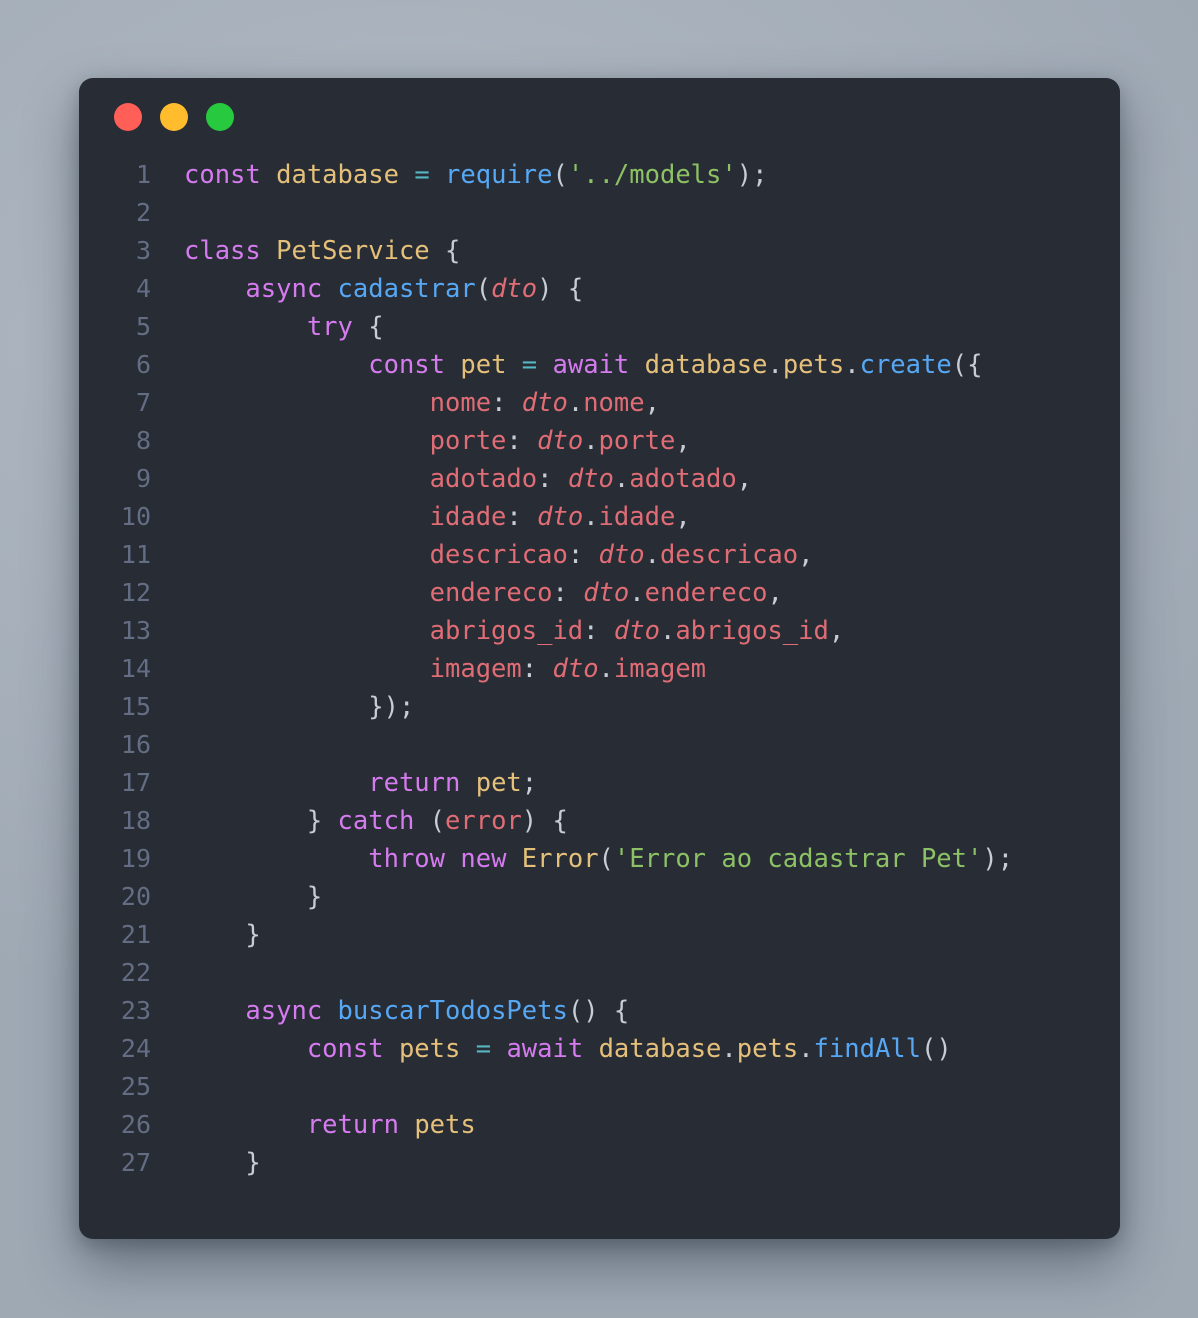 The image size is (1198, 1318). Describe the element at coordinates (174, 117) in the screenshot. I see `minimize-button` at that location.